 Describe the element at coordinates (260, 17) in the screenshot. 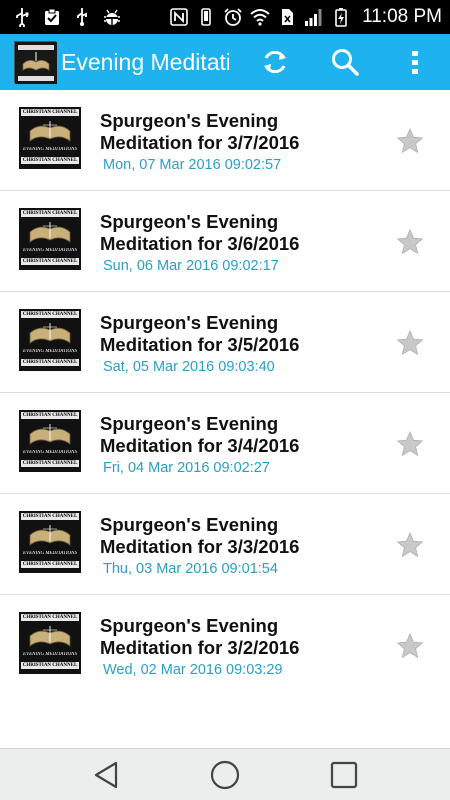

I see `wifi-icon` at that location.